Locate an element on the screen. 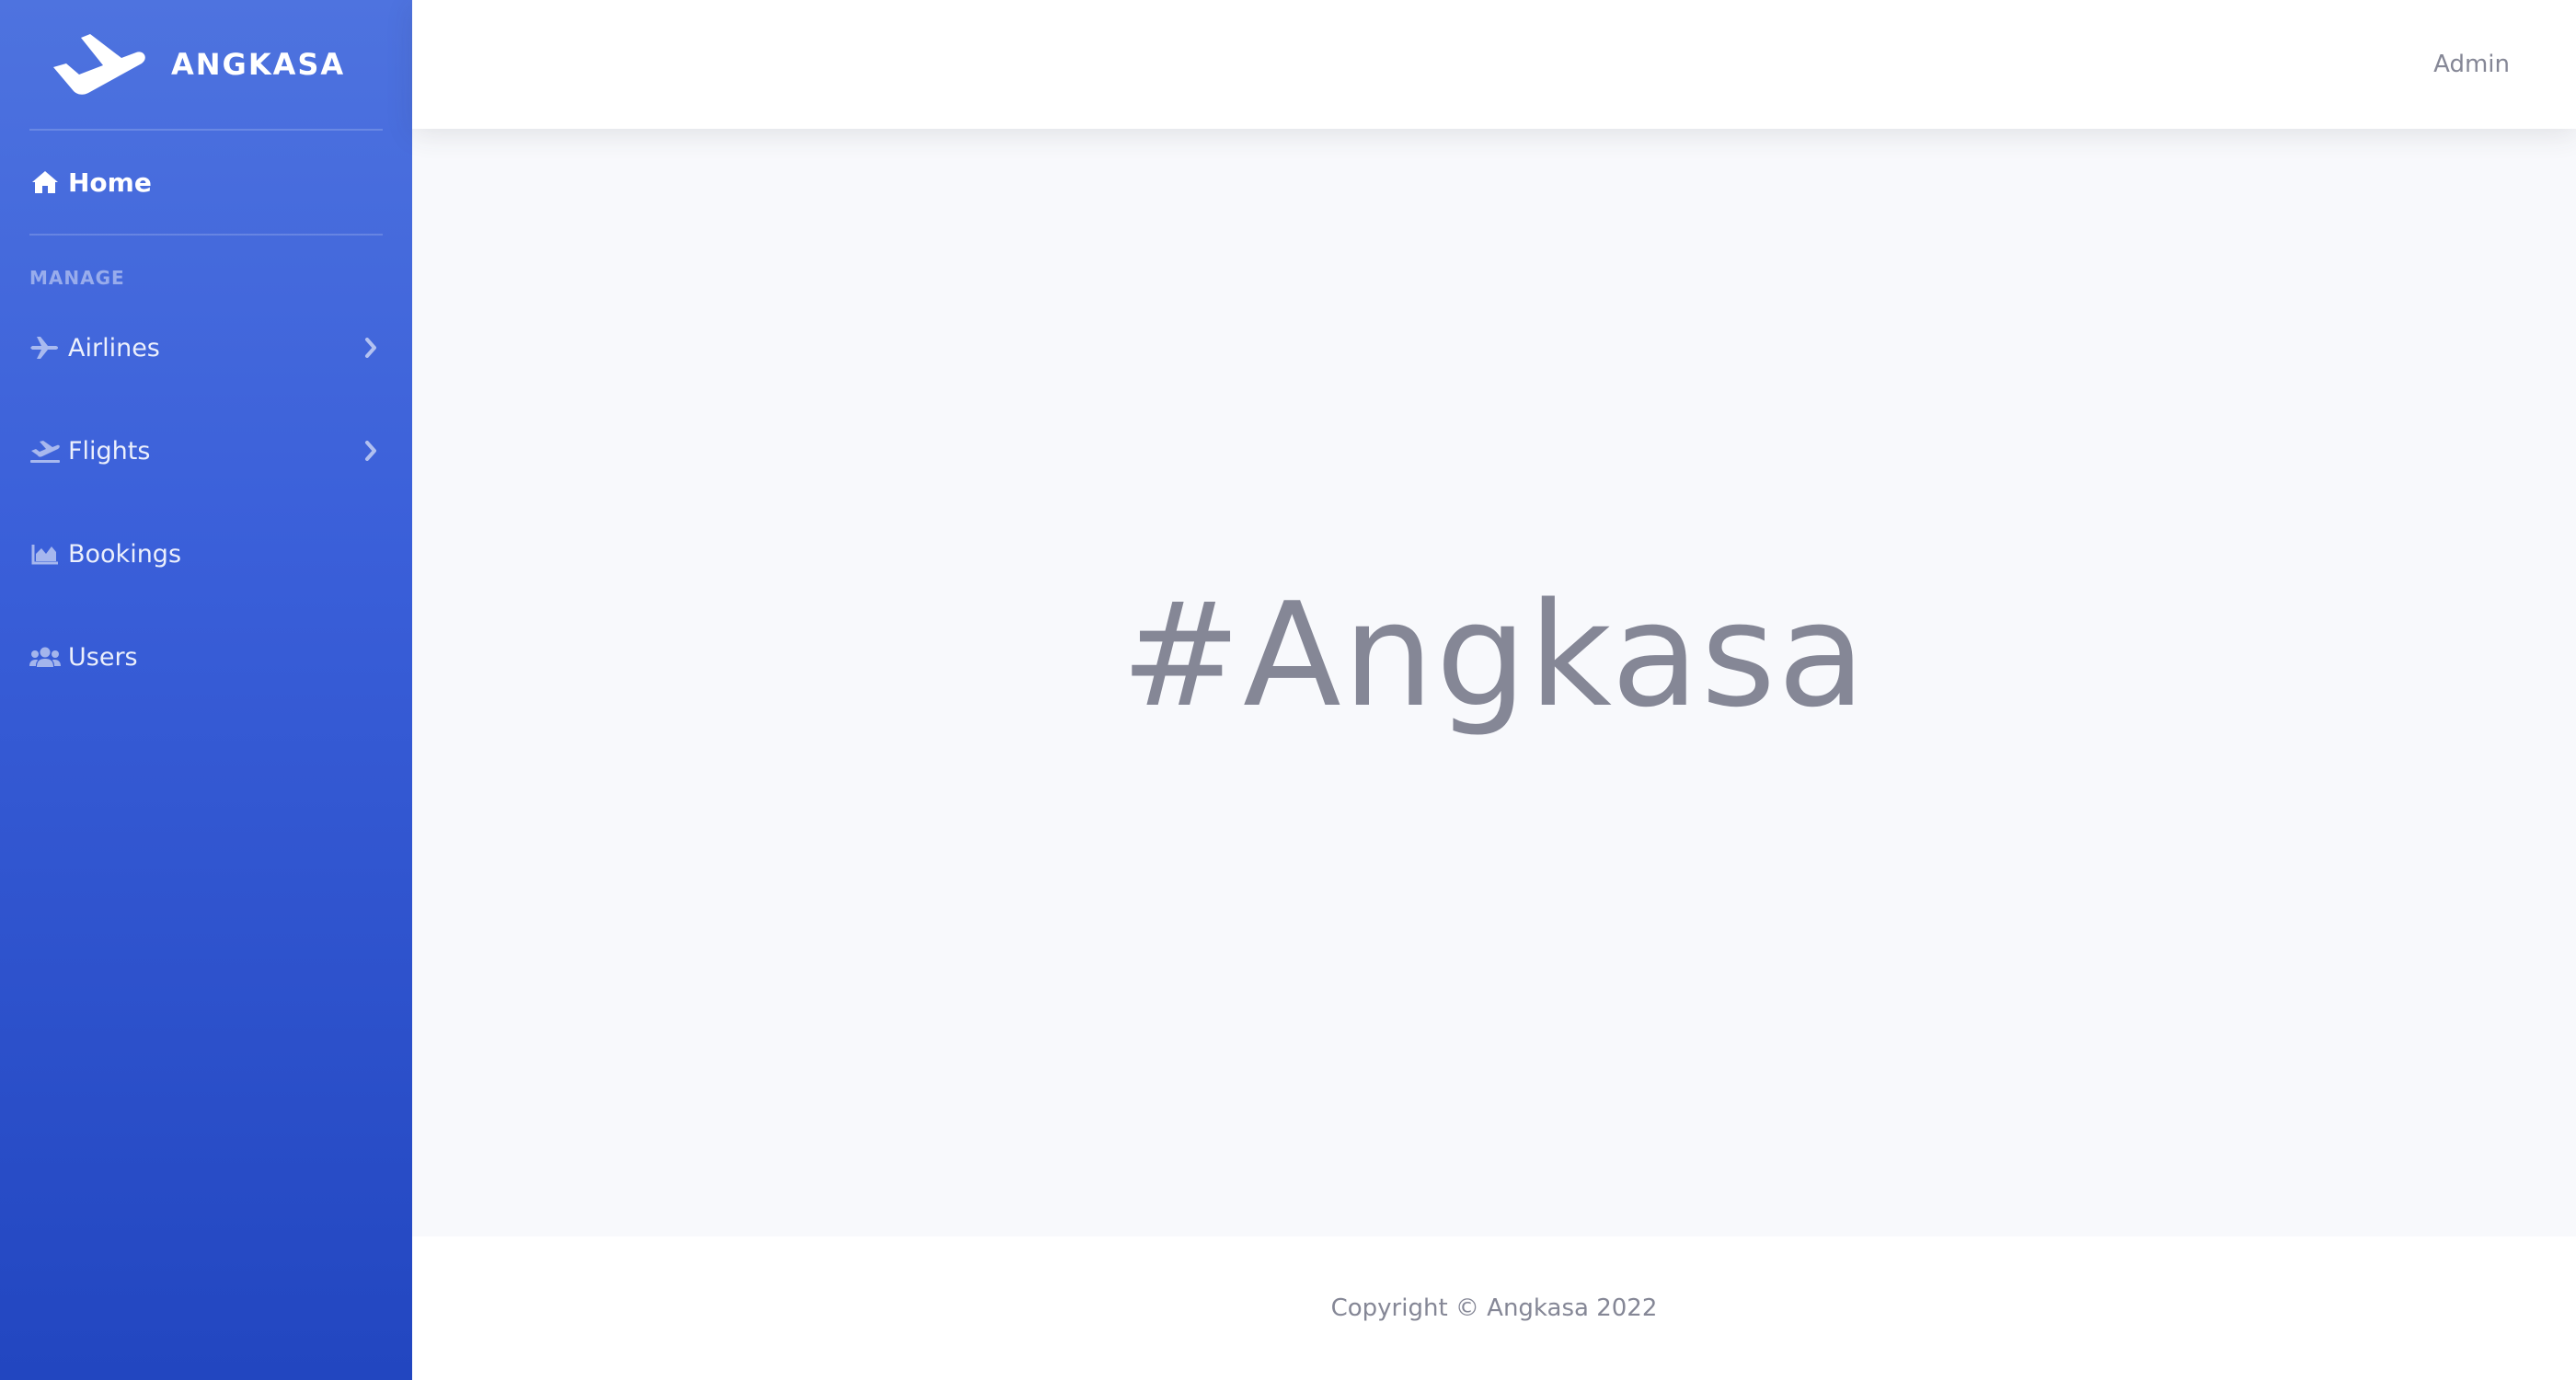  sidebar-item-label: Airlines is located at coordinates (114, 347).